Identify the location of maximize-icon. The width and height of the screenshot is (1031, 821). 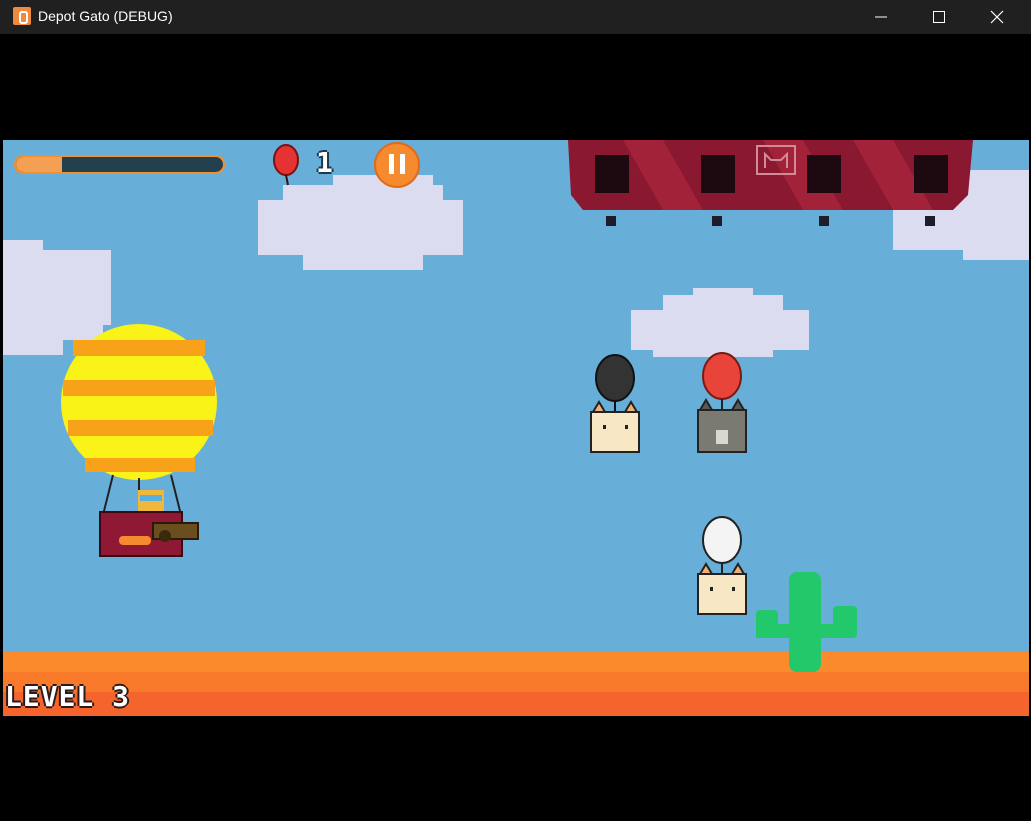
(939, 17).